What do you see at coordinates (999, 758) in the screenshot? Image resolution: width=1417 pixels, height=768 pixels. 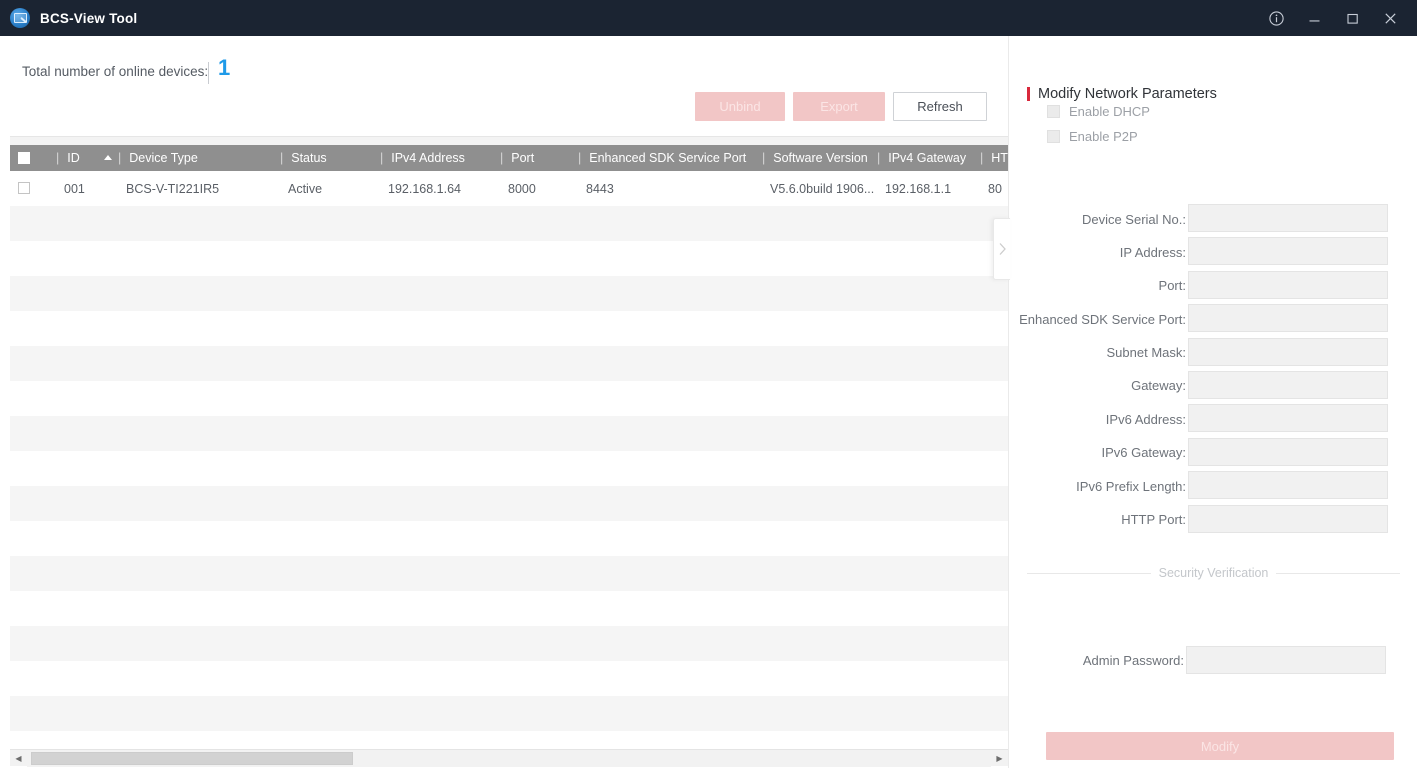 I see `scroll-right-arrow: ▶` at bounding box center [999, 758].